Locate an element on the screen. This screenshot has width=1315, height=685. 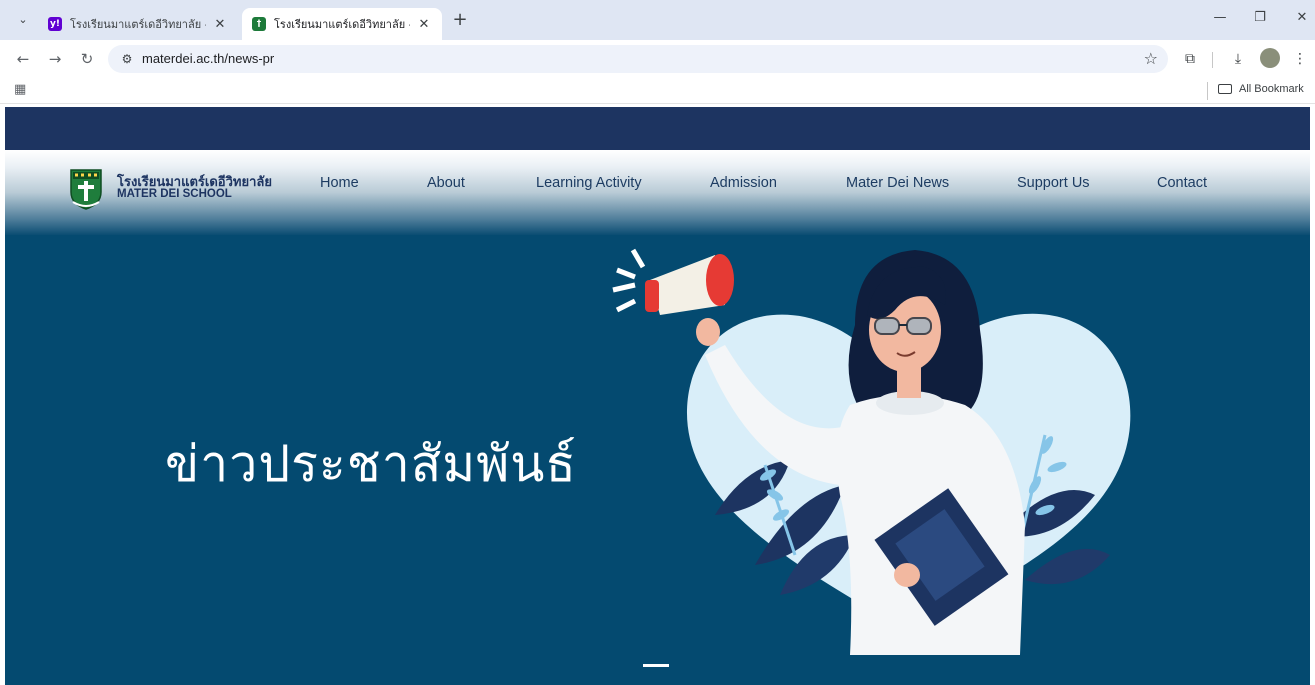
all-bookmarks-button: All Bookmark is located at coordinates (1261, 89).